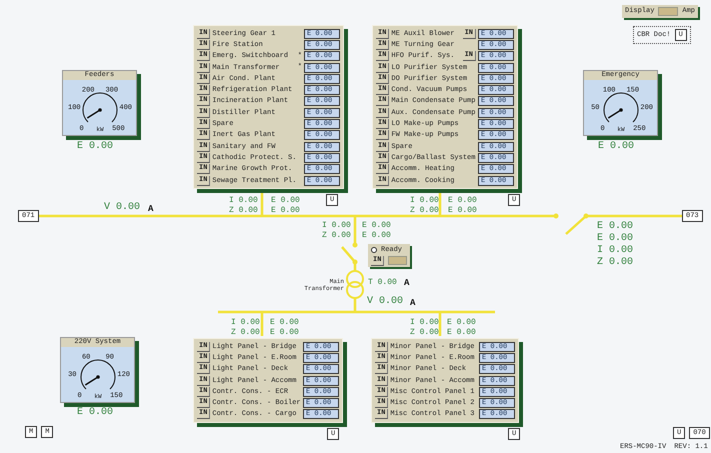 The image size is (711, 453). What do you see at coordinates (355, 286) in the screenshot?
I see `transformer-icon` at bounding box center [355, 286].